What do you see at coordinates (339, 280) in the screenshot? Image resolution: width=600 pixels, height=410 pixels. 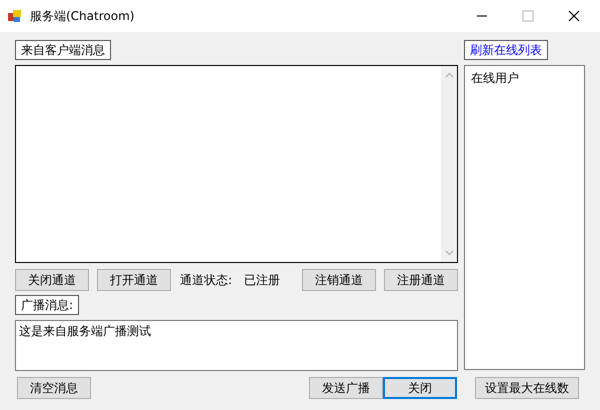 I see `channel-button: 注销通道` at bounding box center [339, 280].